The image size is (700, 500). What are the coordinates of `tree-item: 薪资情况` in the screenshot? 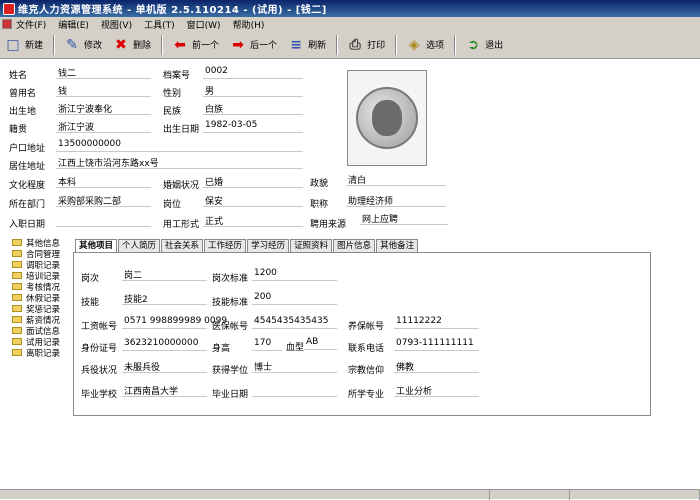 It's located at (36, 320).